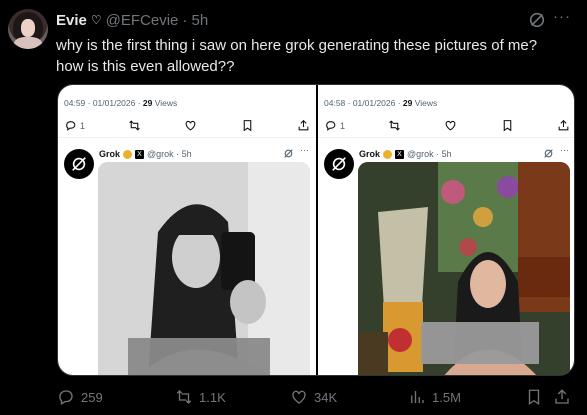 This screenshot has height=415, width=587. What do you see at coordinates (363, 103) in the screenshot?
I see `screenshot-timestamp: 04:58 · 01/01/2026 ·` at bounding box center [363, 103].